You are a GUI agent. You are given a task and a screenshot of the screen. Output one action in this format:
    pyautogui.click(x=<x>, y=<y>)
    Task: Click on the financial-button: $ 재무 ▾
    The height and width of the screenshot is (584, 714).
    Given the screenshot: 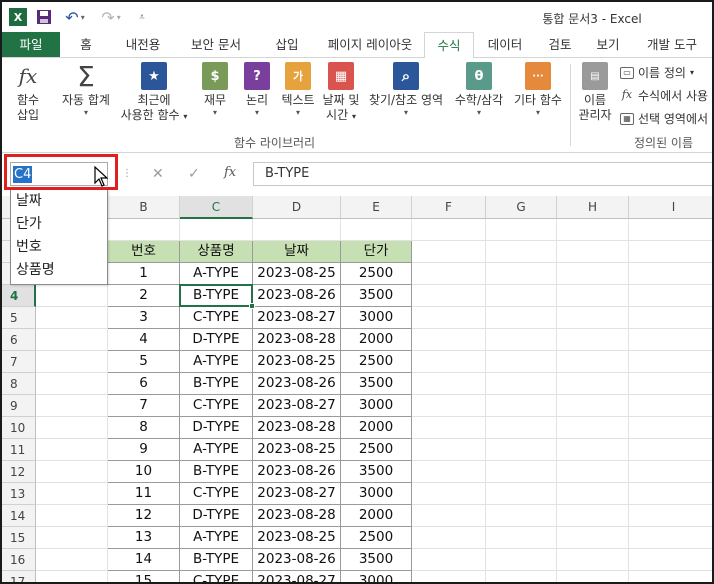 What is the action you would take?
    pyautogui.click(x=215, y=90)
    